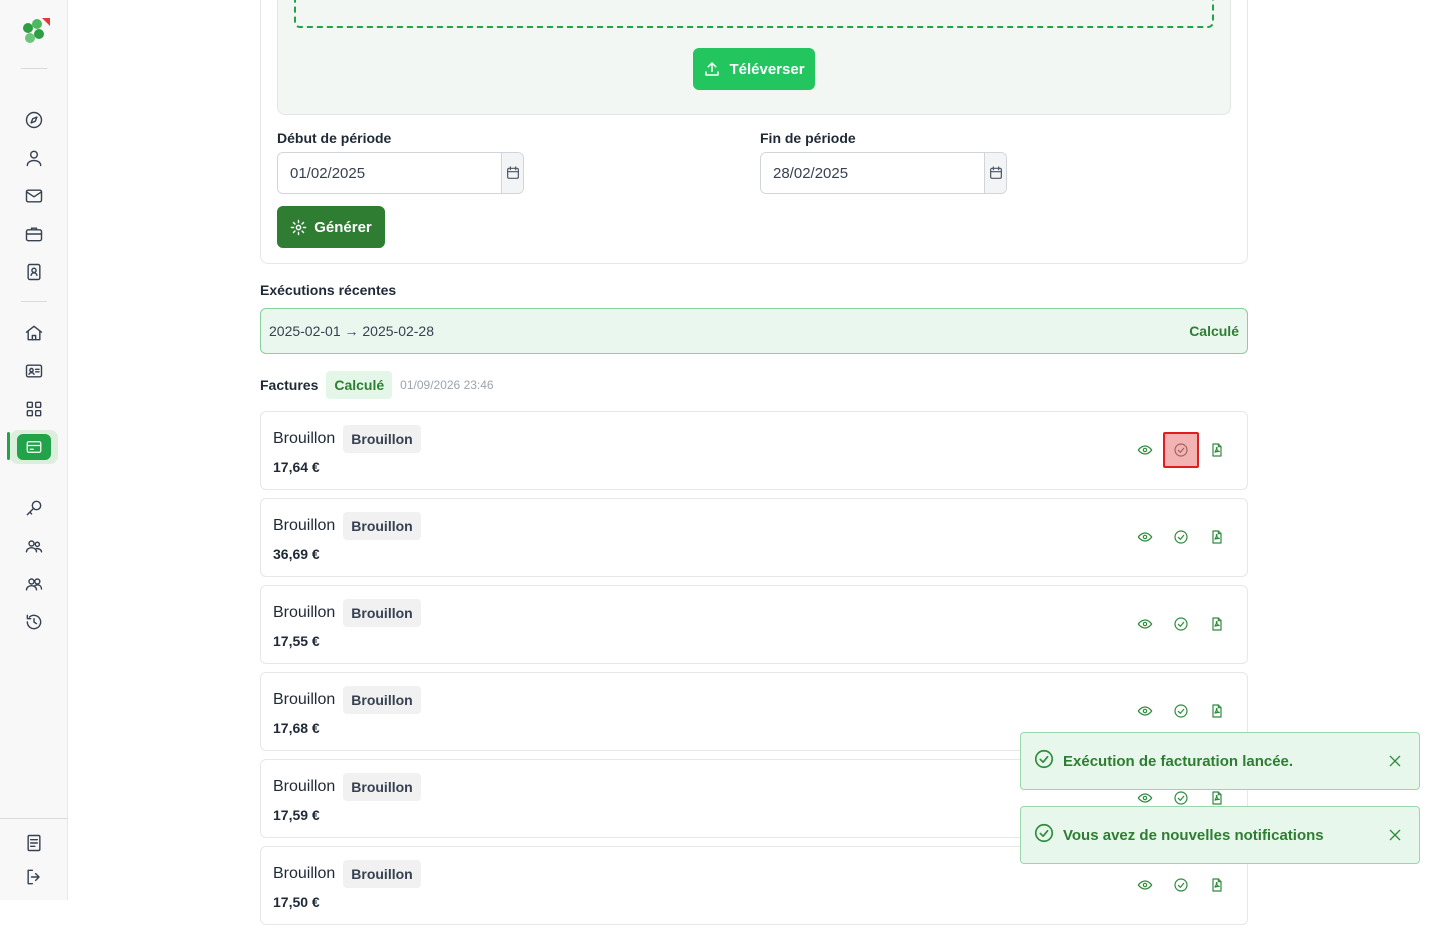 Image resolution: width=1440 pixels, height=925 pixels. What do you see at coordinates (296, 467) in the screenshot?
I see `invoice-amount: 17,64 €` at bounding box center [296, 467].